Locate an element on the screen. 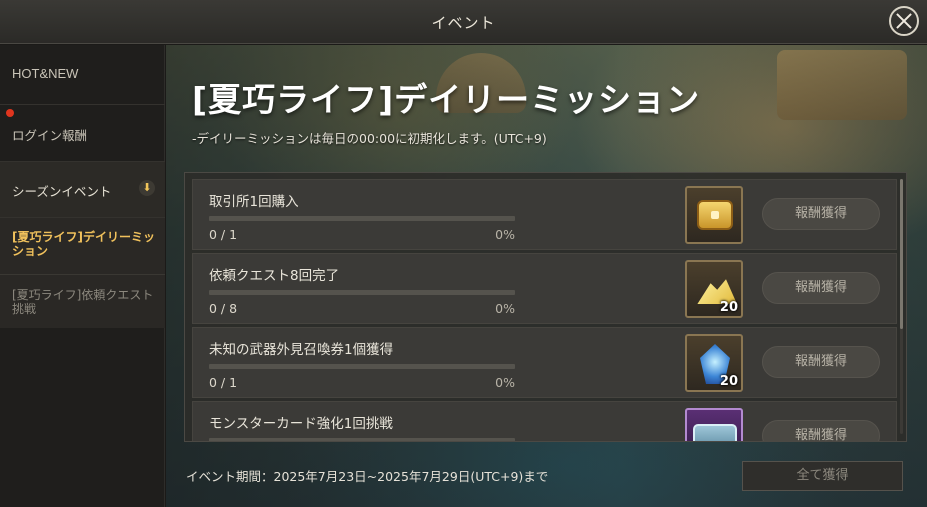 The height and width of the screenshot is (507, 927). mission-row: 未知の武器外見召喚券1個獲得 0 / 1 0% 20 報酬獲得 is located at coordinates (544, 362).